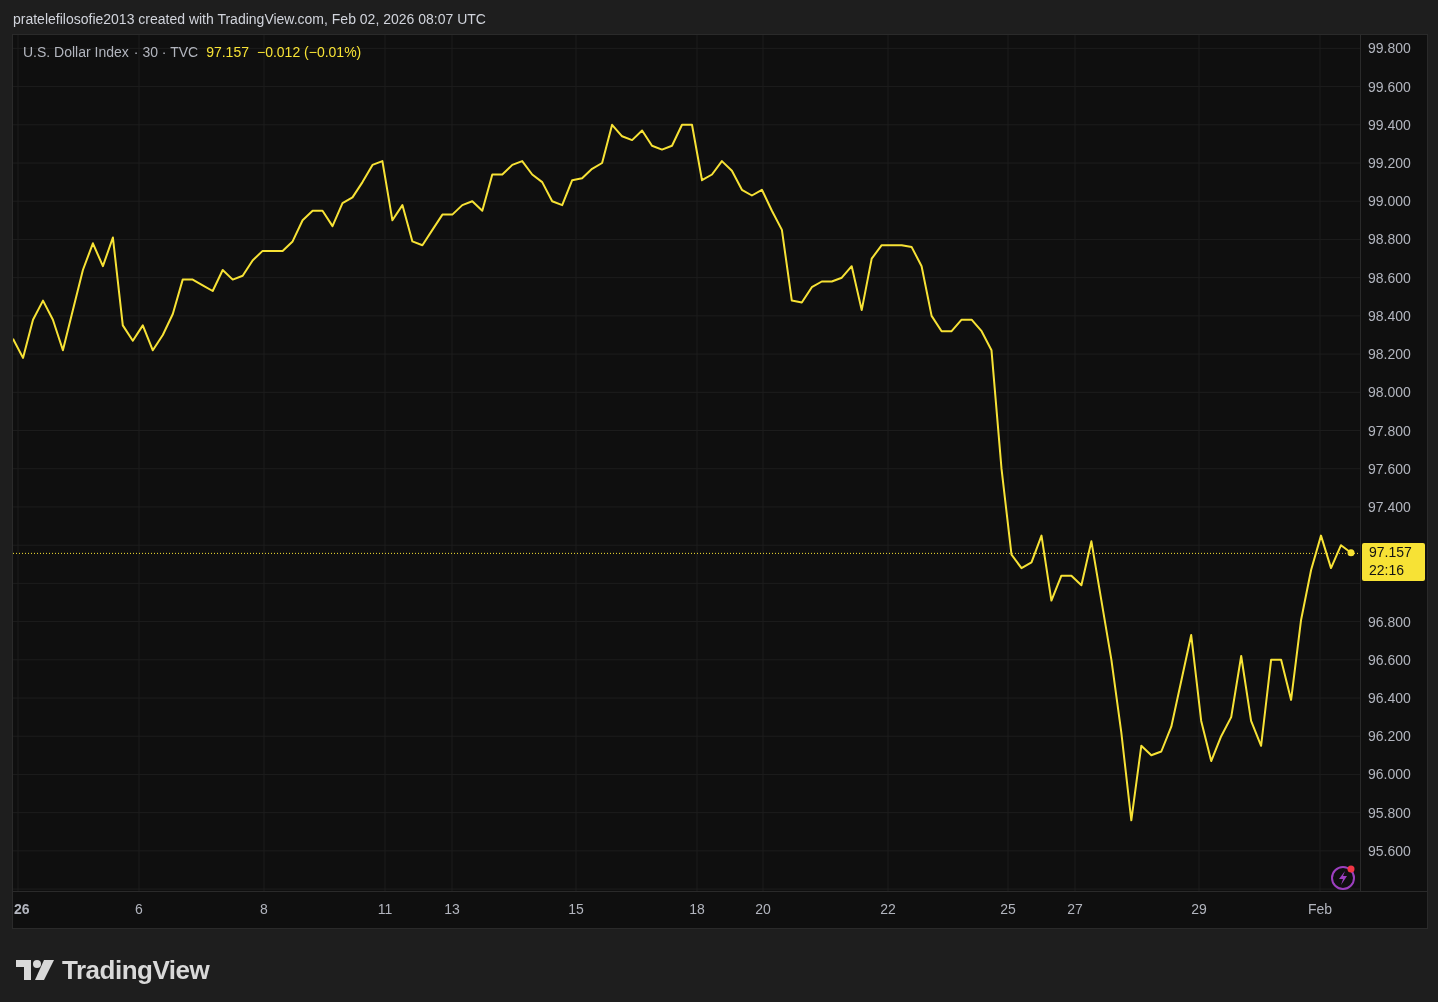  I want to click on time-axis-label: 20, so click(763, 909).